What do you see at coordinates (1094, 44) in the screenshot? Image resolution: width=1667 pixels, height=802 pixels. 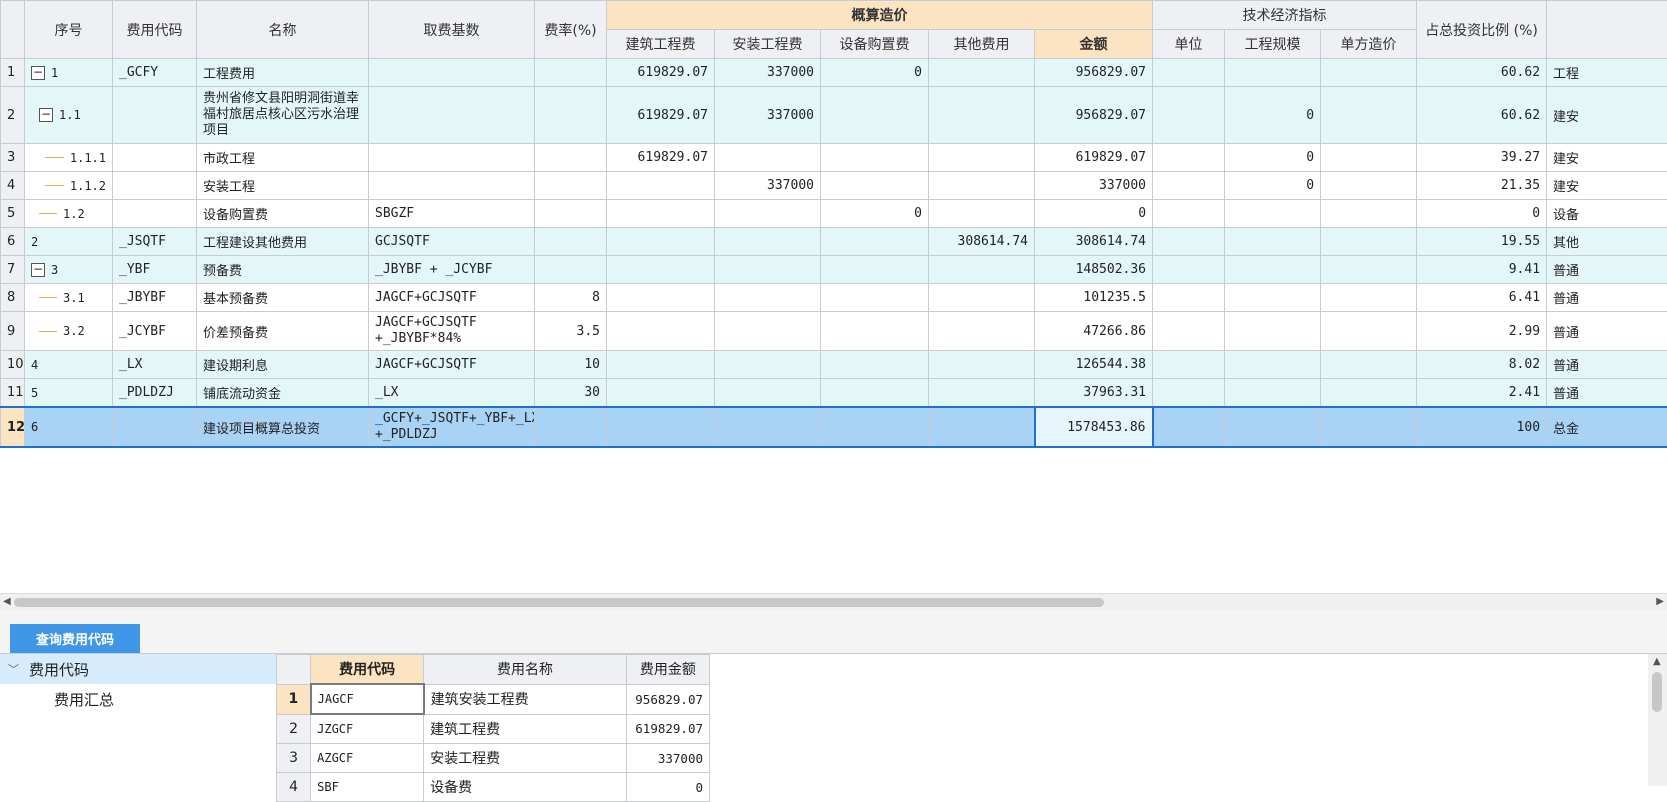 I see `col-header-amount: 金额` at bounding box center [1094, 44].